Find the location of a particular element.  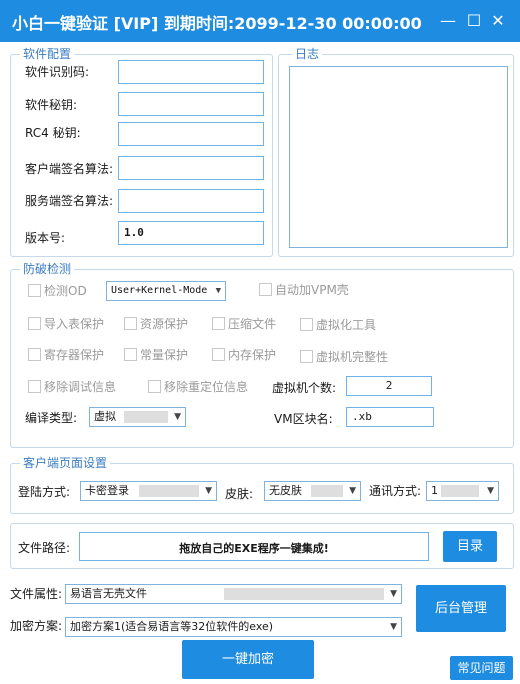

mode-select: User+Kernel-Mode ▼ is located at coordinates (166, 291).